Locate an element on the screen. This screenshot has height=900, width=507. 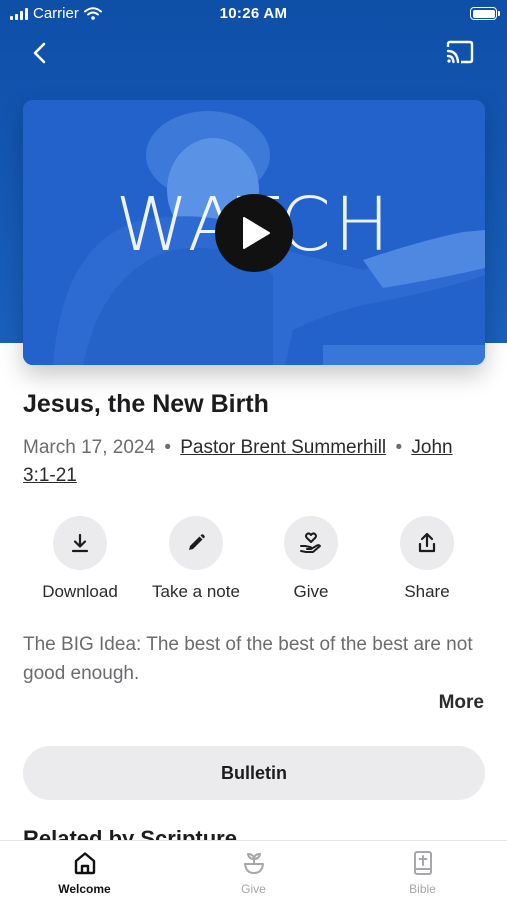
download-circle is located at coordinates (80, 543).